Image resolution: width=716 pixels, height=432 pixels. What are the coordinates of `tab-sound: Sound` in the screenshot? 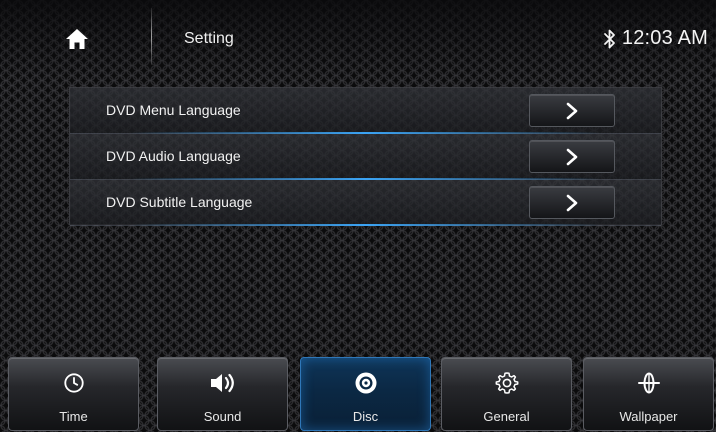 It's located at (222, 394).